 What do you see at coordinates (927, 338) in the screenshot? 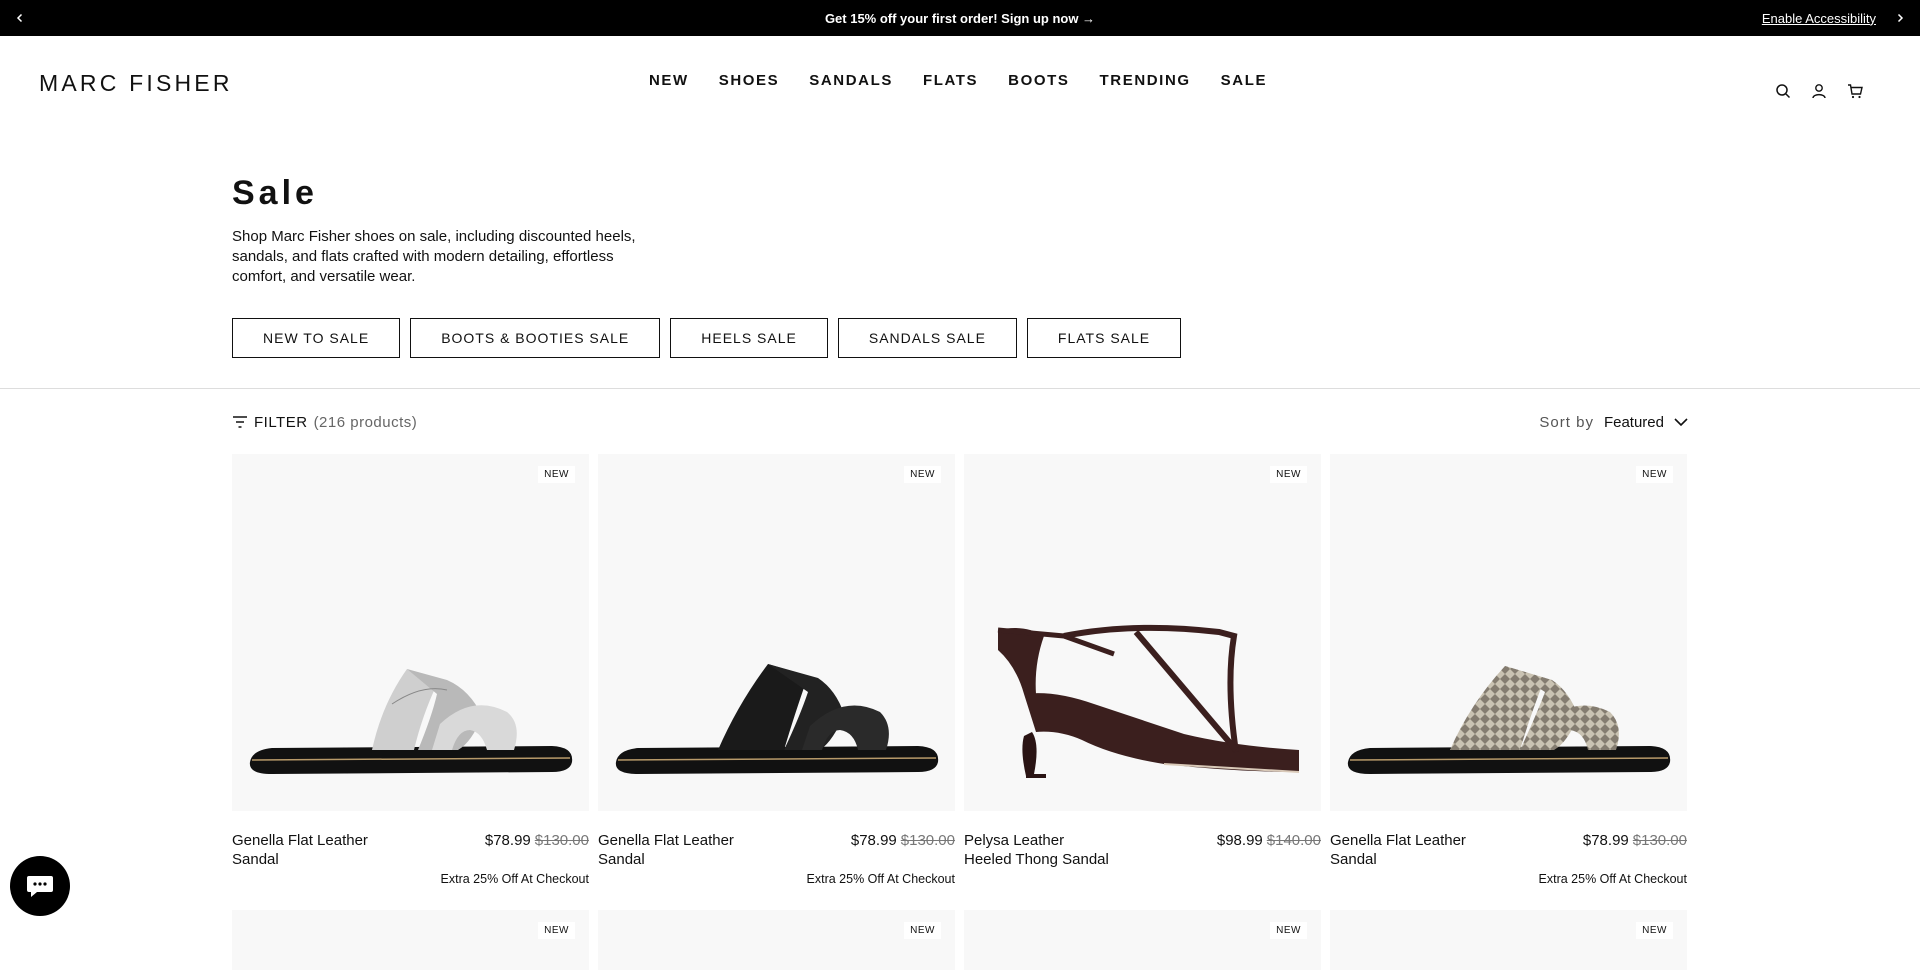
I see `chip-sandals-sale: SANDALS SALE` at bounding box center [927, 338].